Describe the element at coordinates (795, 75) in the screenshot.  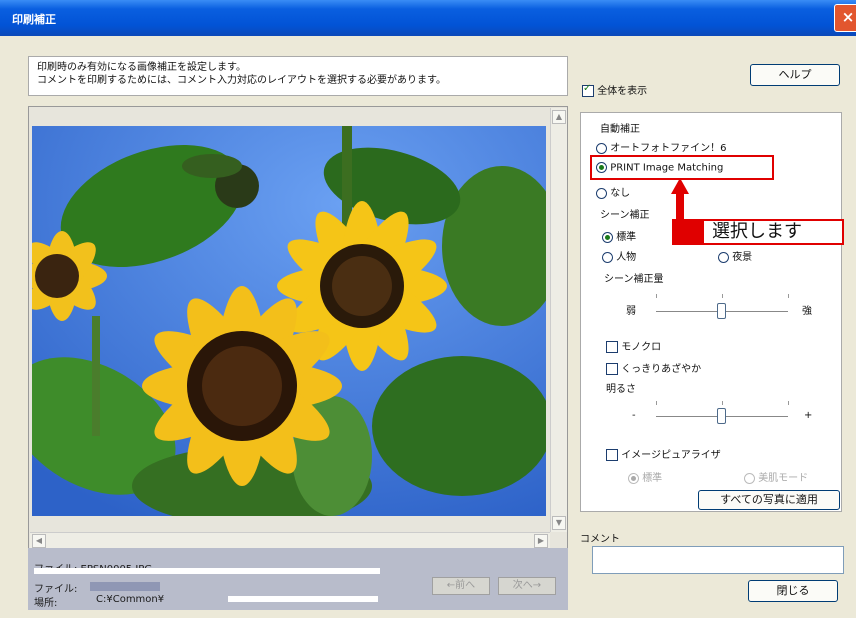
I see `help-button: ヘルプ` at that location.